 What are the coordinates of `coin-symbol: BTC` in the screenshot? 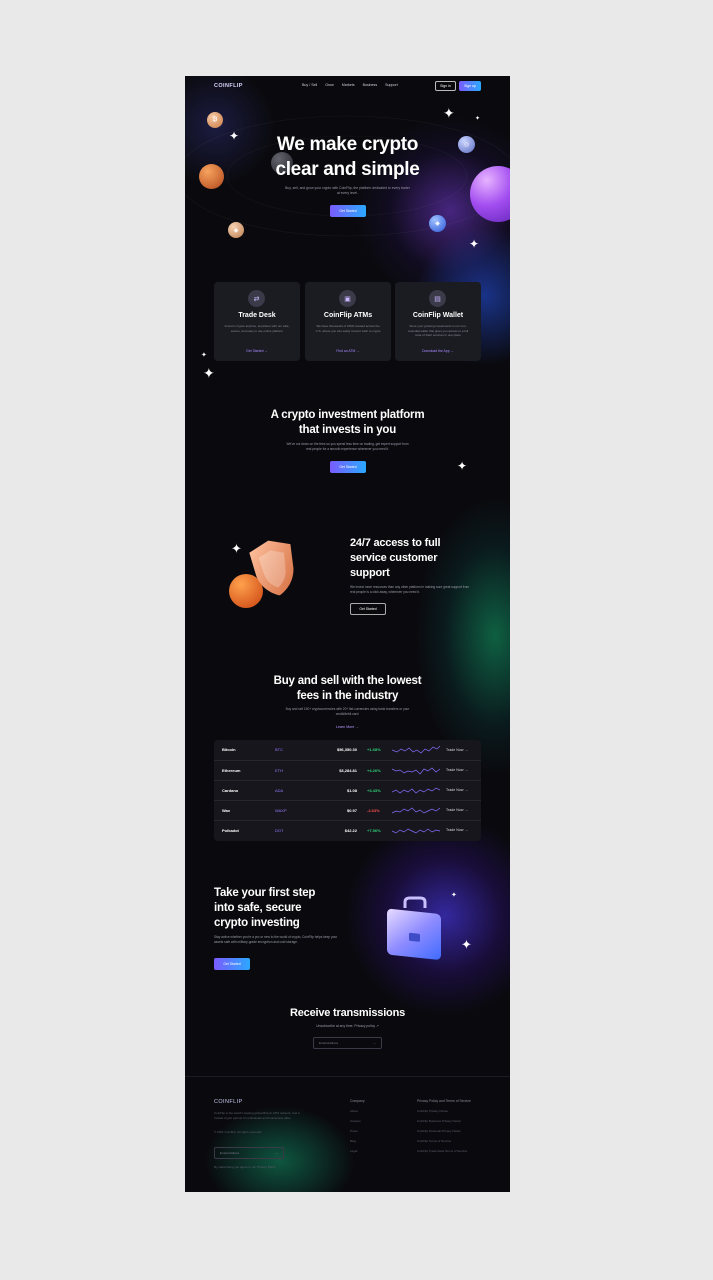 It's located at (279, 750).